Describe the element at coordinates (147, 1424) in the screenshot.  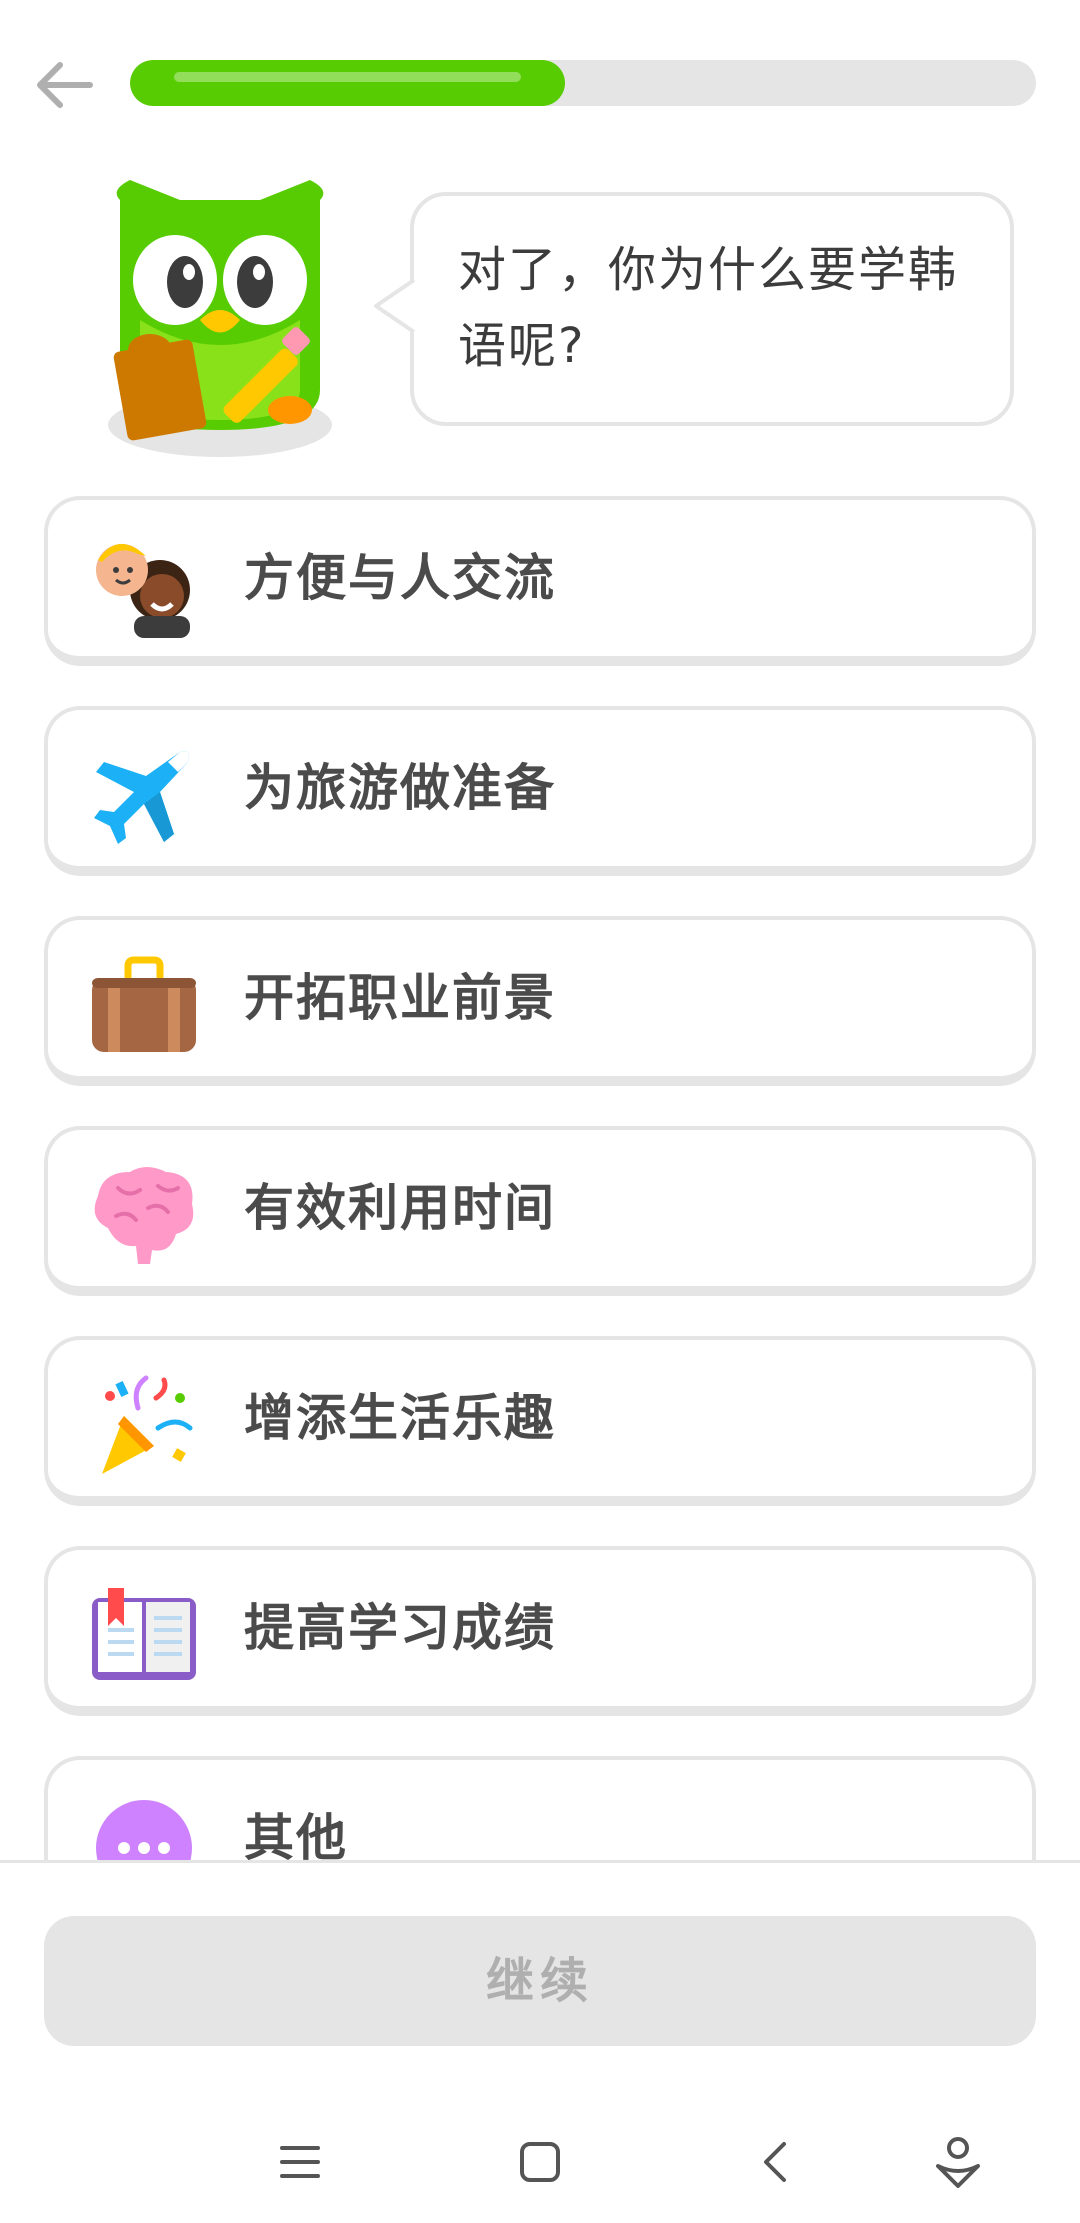
I see `party-popper-icon` at that location.